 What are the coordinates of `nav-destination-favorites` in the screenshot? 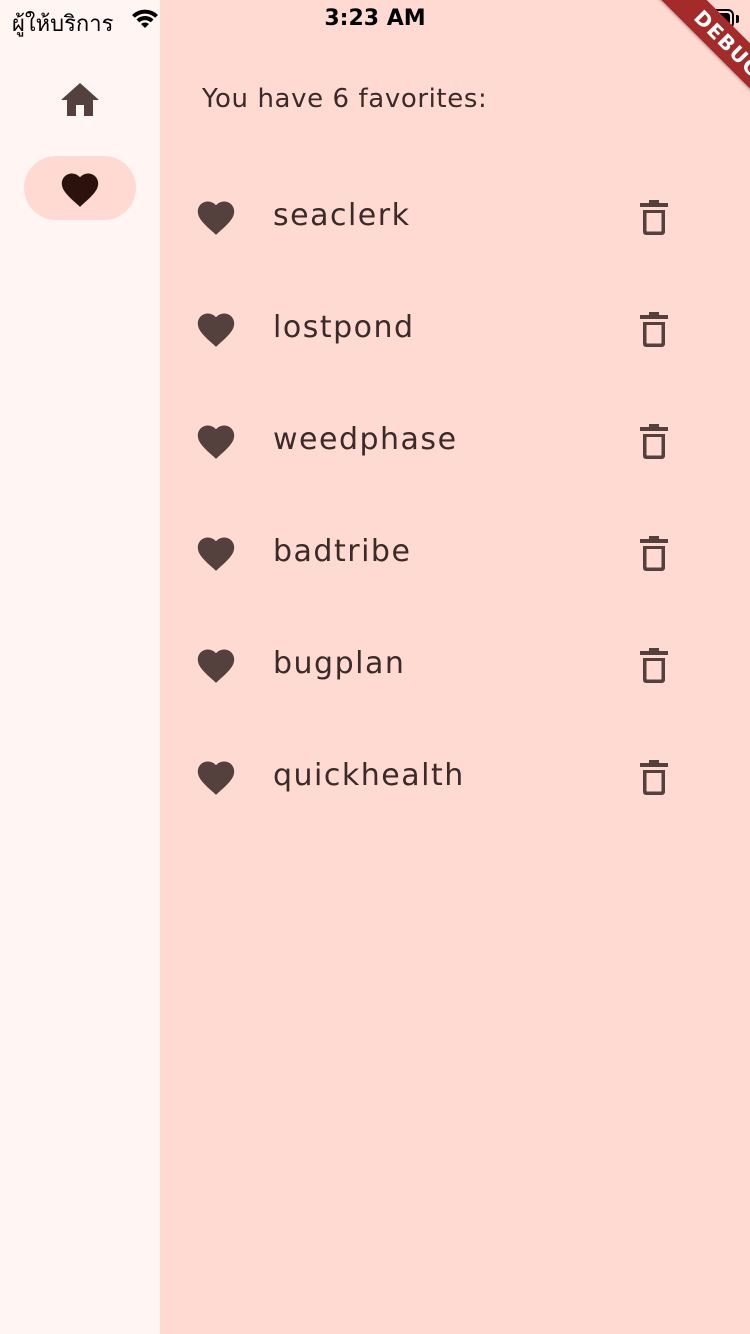 It's located at (80, 188).